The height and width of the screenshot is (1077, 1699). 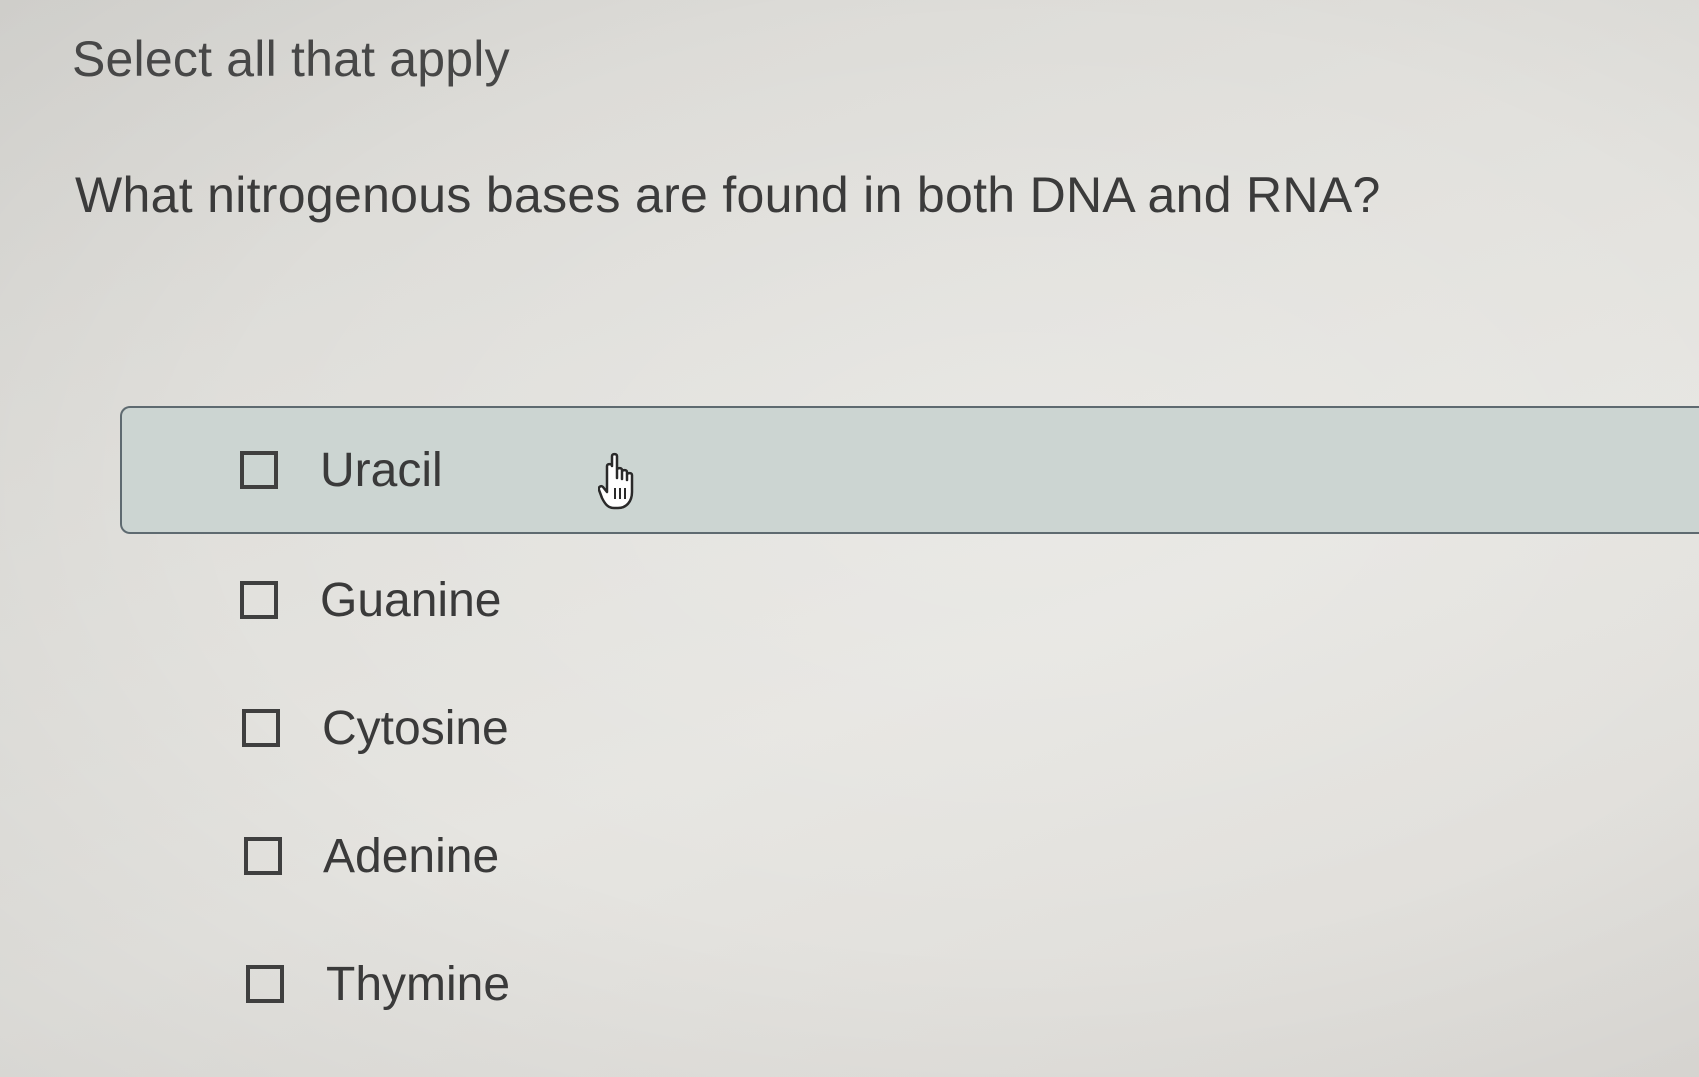 I want to click on checkbox-thymine, so click(x=265, y=984).